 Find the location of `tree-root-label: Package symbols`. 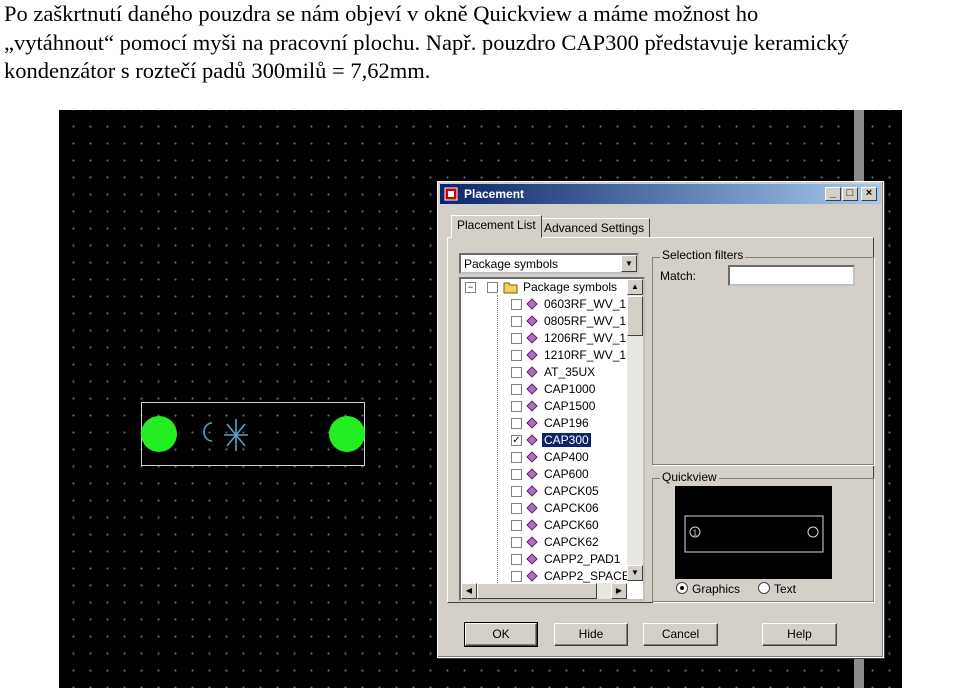

tree-root-label: Package symbols is located at coordinates (570, 287).